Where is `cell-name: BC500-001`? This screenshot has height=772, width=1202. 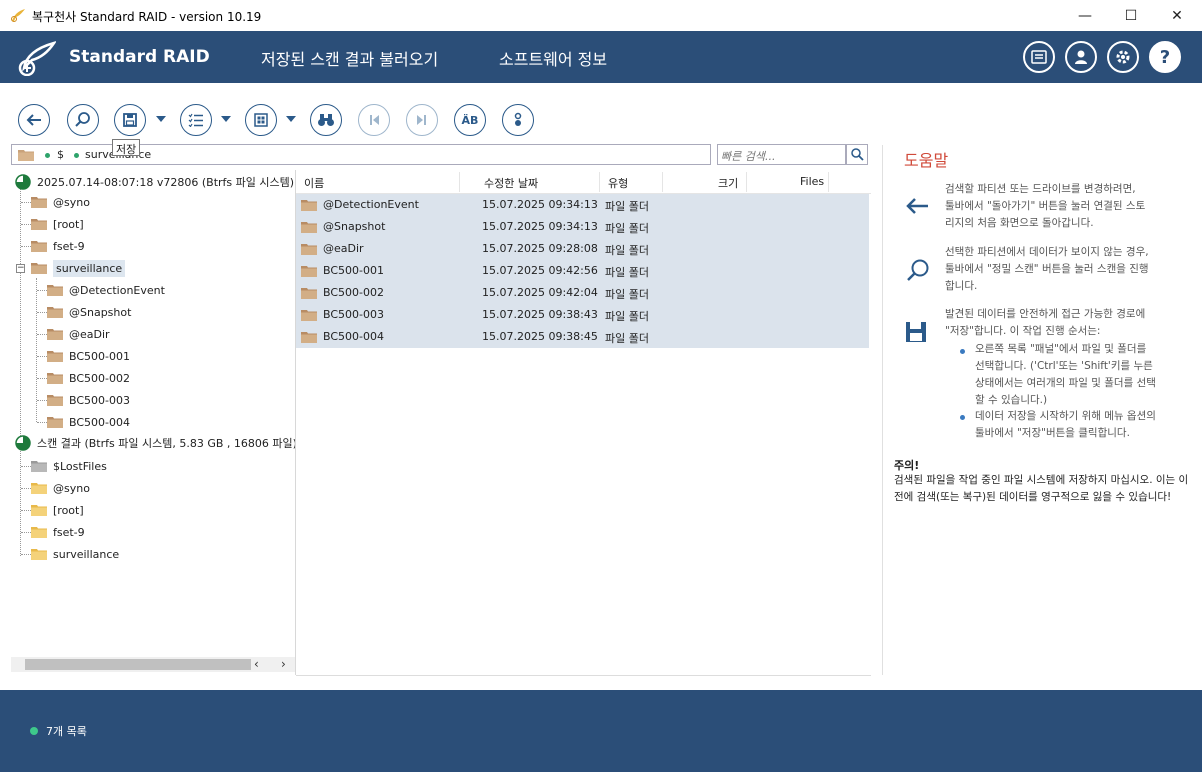
cell-name: BC500-001 is located at coordinates (353, 270).